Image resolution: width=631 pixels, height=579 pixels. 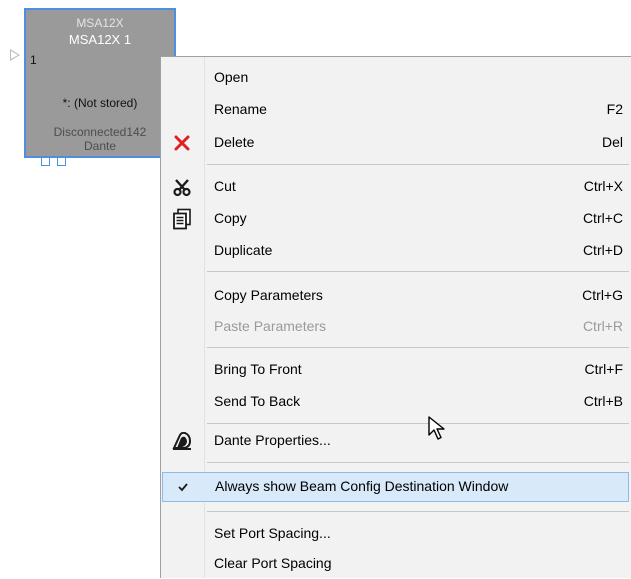 I want to click on menu-item-label: Copy Parameters, so click(x=268, y=295).